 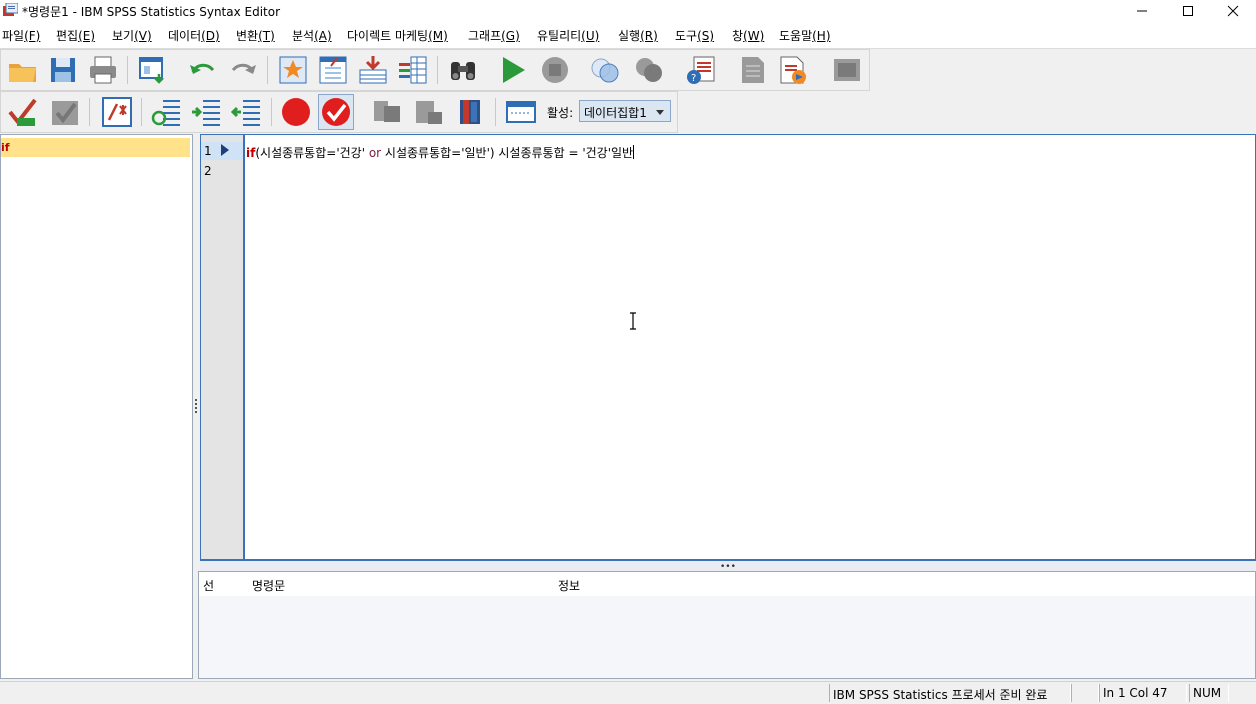 What do you see at coordinates (507, 153) in the screenshot?
I see `code-text: 시설종류통합='일반') 시설종류통합 = '건강'일반` at bounding box center [507, 153].